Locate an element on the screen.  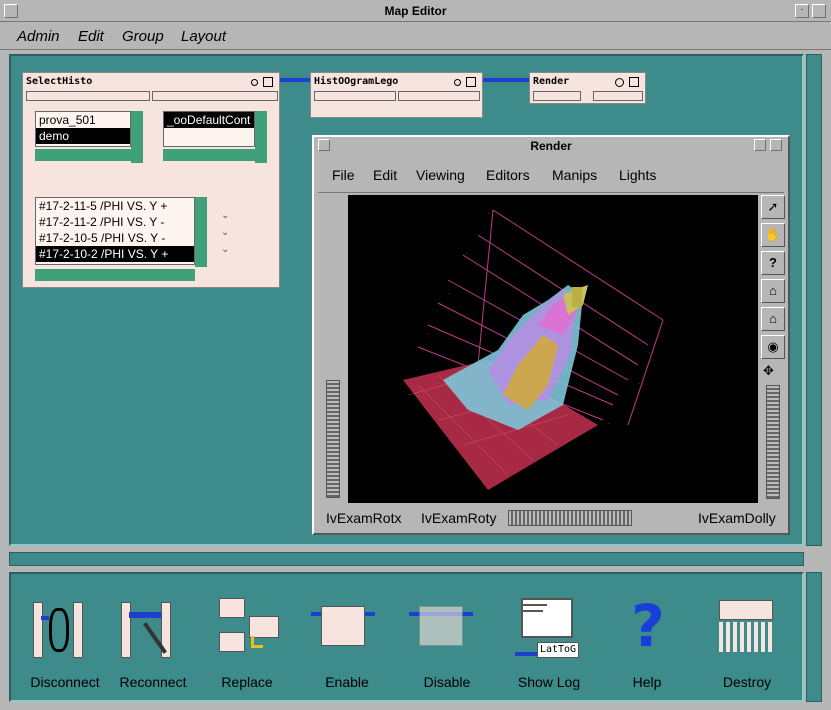
window-title: Map Editor is located at coordinates (415, 11).